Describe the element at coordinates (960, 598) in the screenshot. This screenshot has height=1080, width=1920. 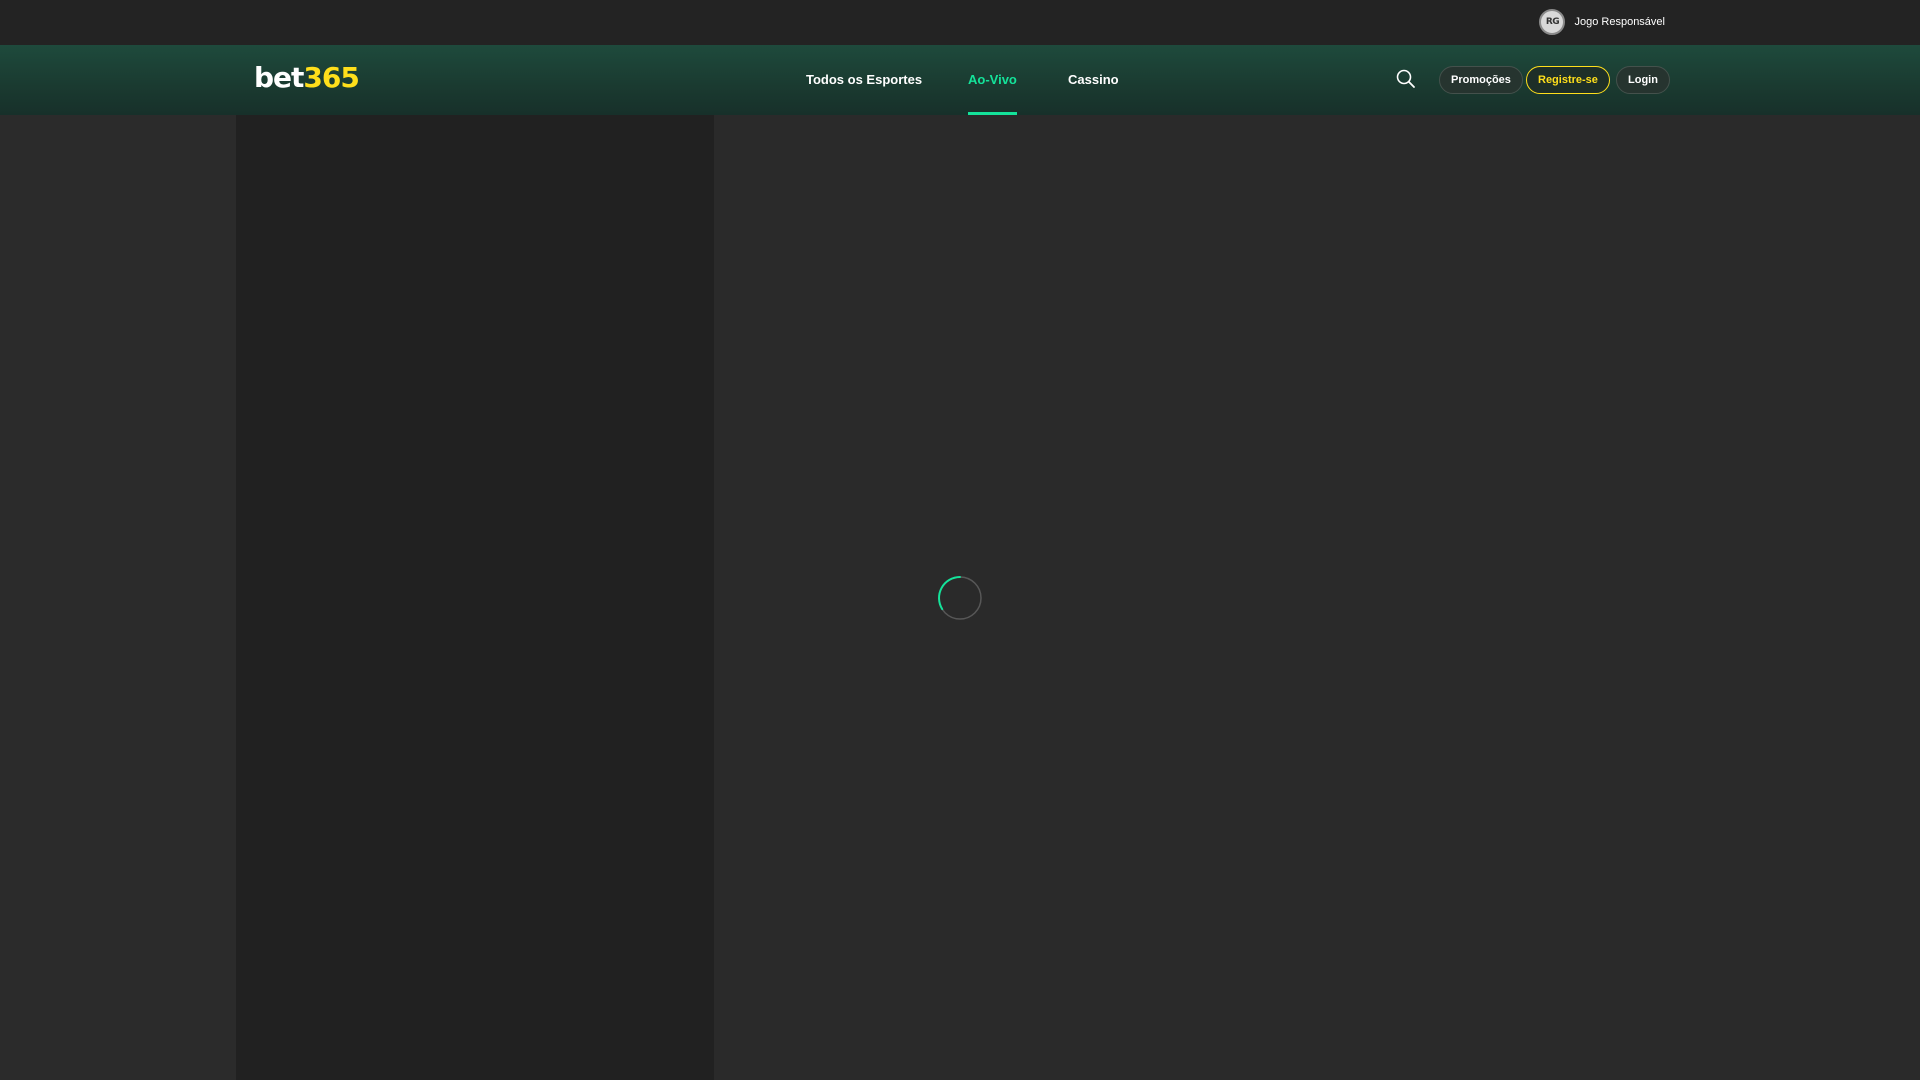
I see `loading-spinner-icon` at that location.